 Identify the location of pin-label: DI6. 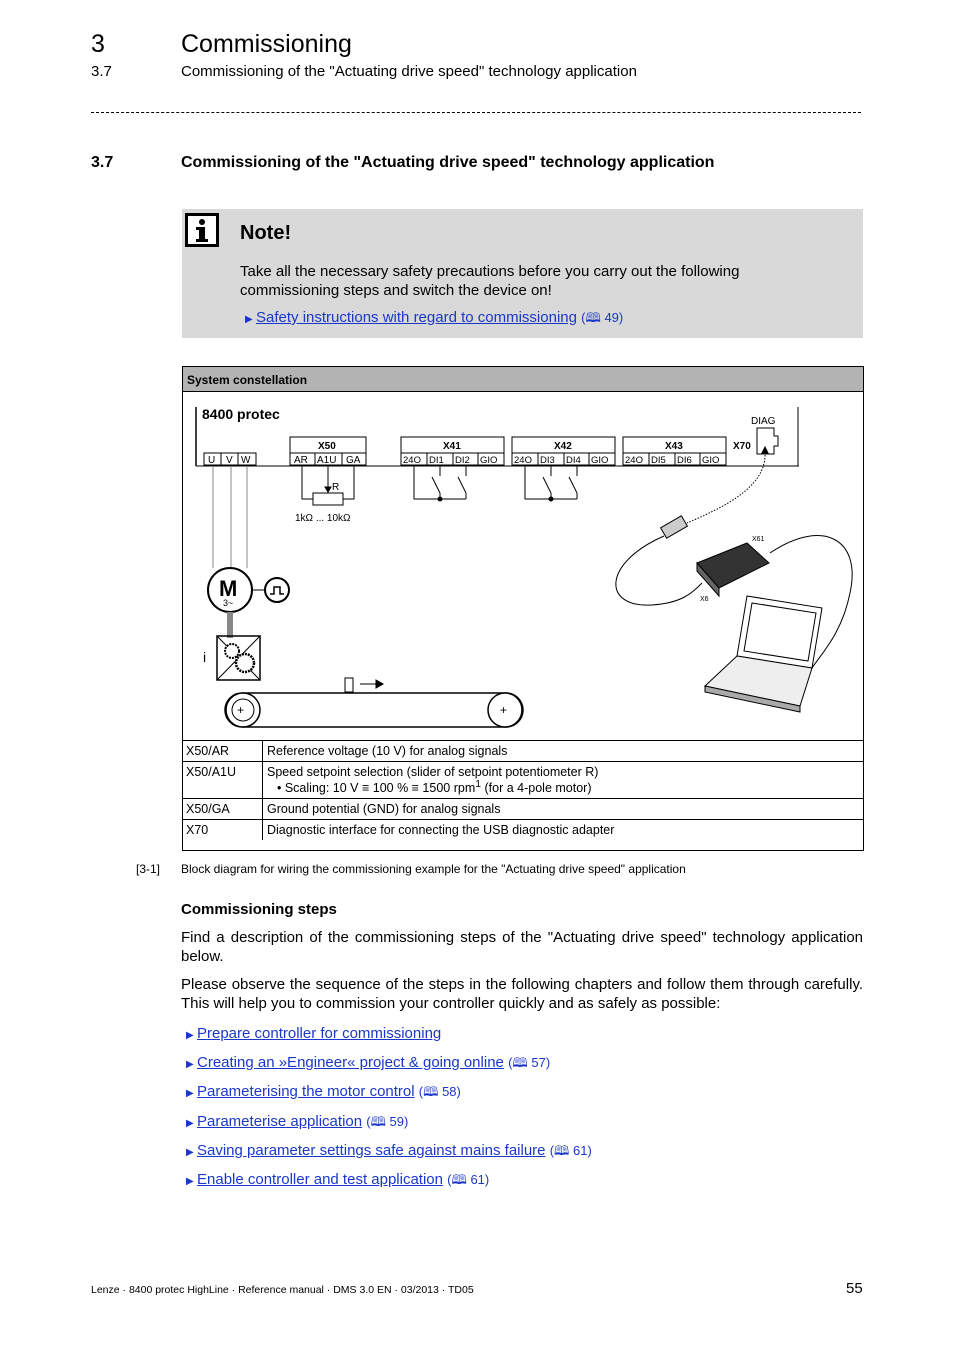
(684, 460).